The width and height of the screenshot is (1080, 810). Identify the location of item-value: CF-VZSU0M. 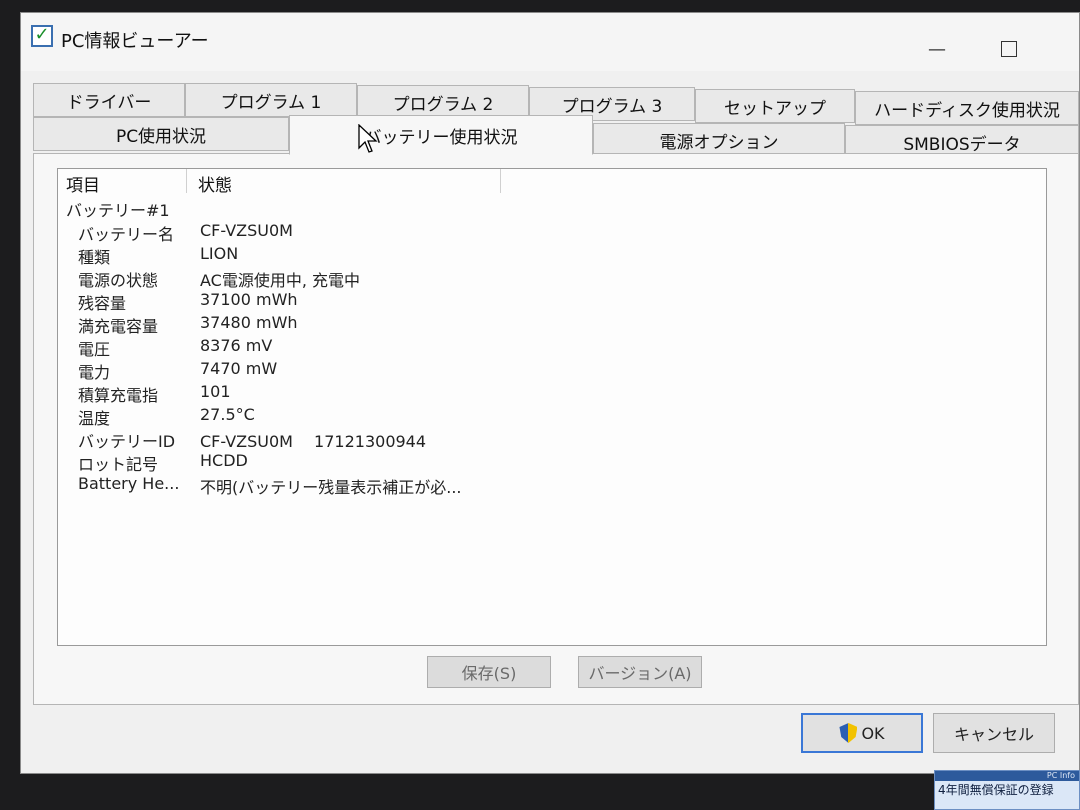
(246, 230).